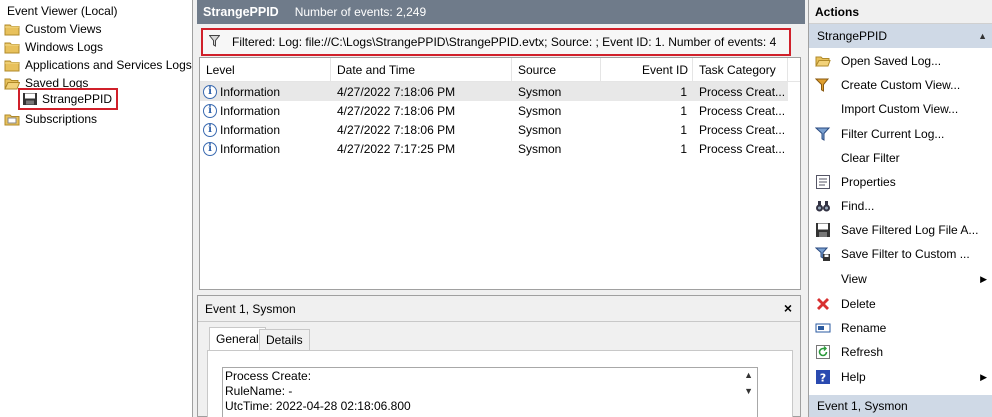 Image resolution: width=992 pixels, height=417 pixels. Describe the element at coordinates (501, 12) in the screenshot. I see `log-header-bar: StrangePPID Number of events: 2,249` at that location.